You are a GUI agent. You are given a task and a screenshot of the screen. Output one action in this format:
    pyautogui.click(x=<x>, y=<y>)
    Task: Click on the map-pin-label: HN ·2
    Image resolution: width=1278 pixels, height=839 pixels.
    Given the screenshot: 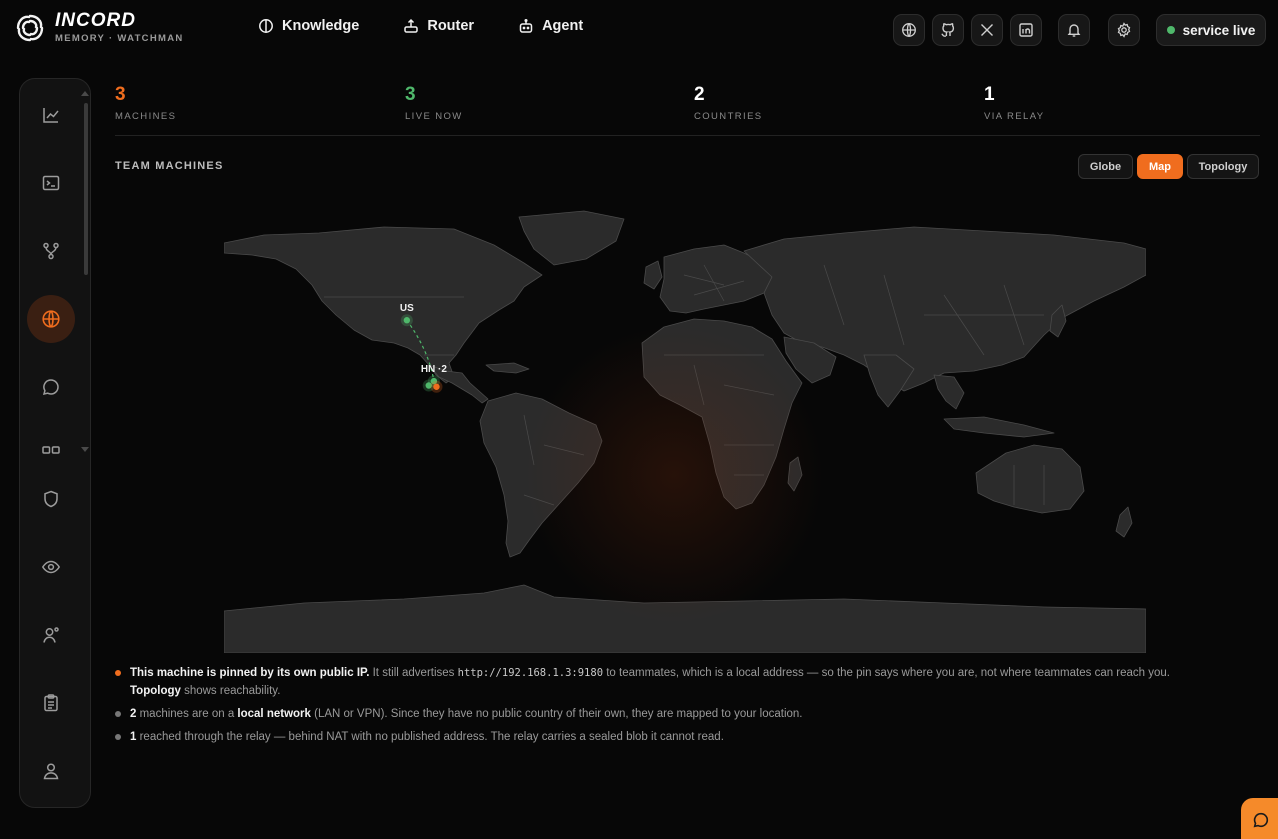 What is the action you would take?
    pyautogui.click(x=434, y=369)
    